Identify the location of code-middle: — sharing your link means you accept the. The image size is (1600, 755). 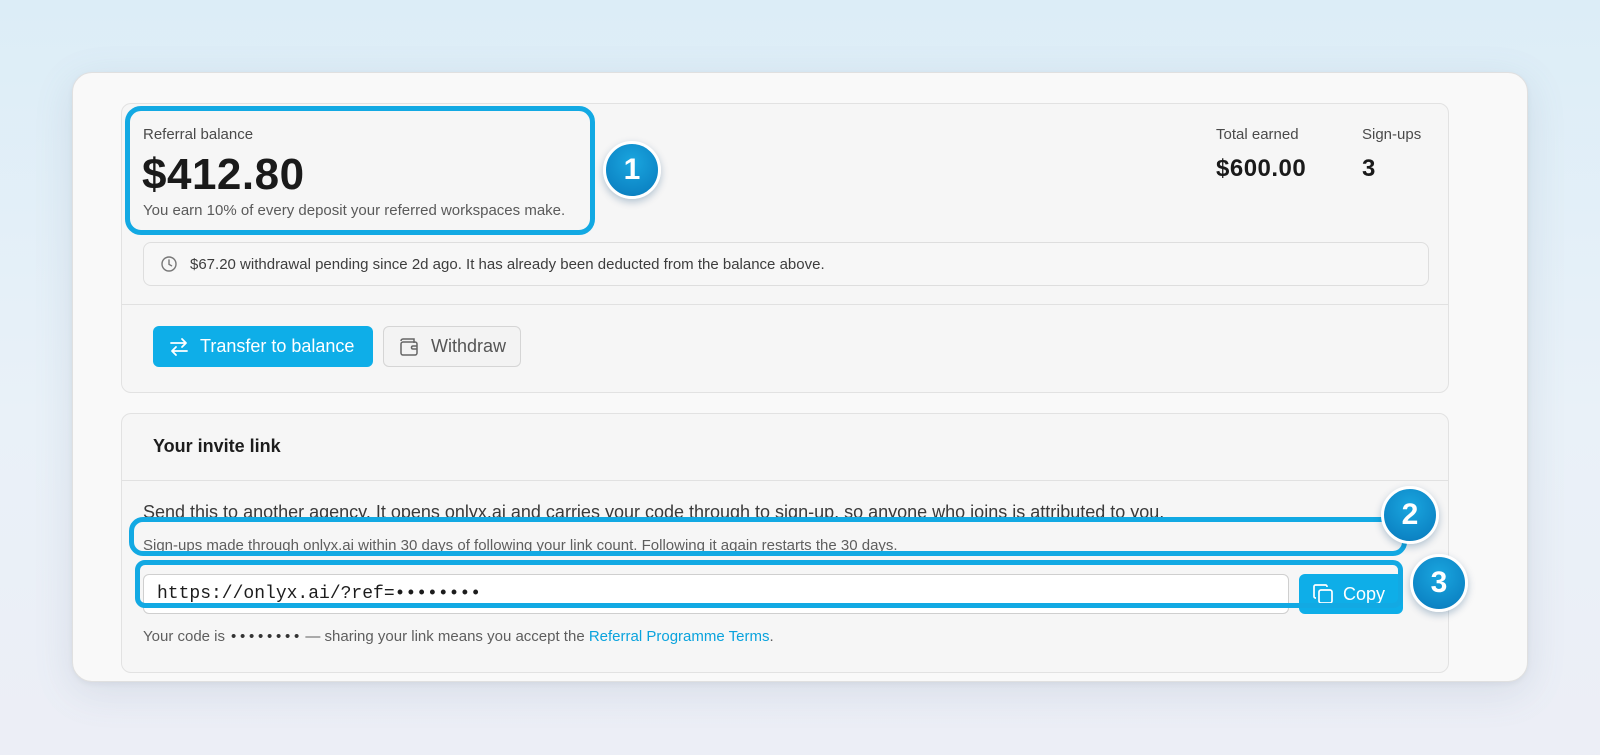
(445, 636).